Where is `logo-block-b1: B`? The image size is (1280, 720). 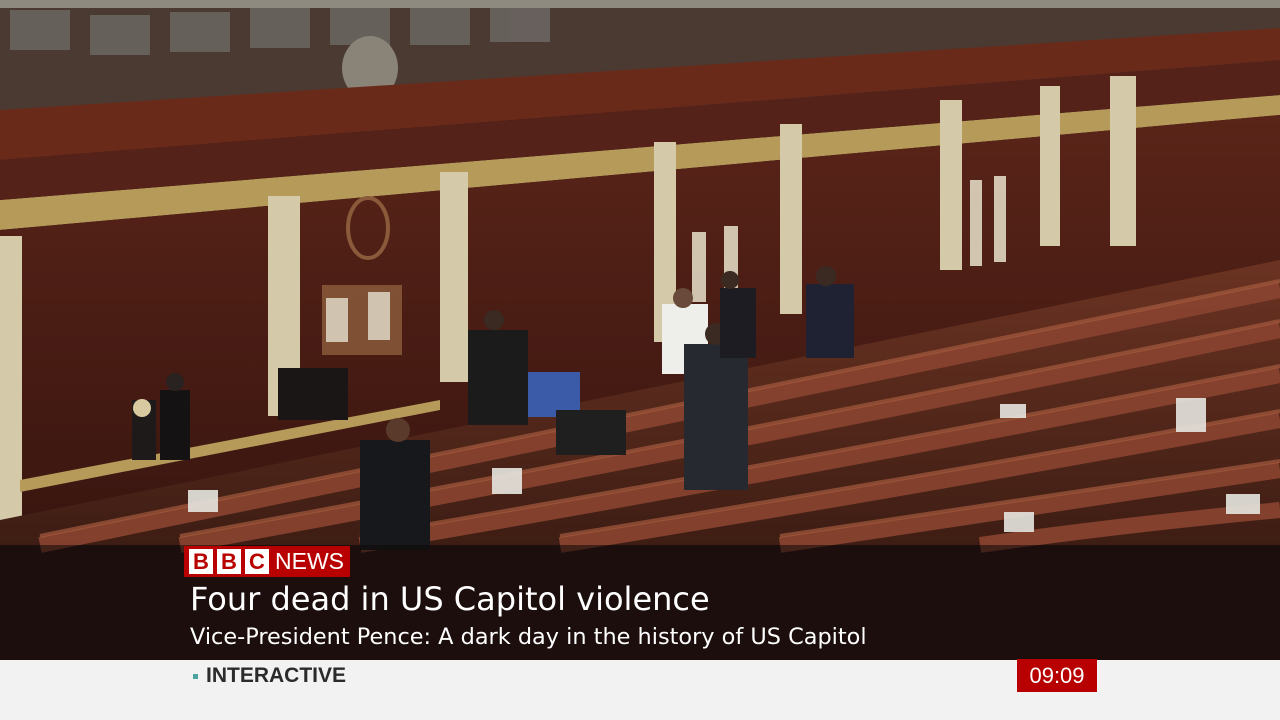 logo-block-b1: B is located at coordinates (201, 561).